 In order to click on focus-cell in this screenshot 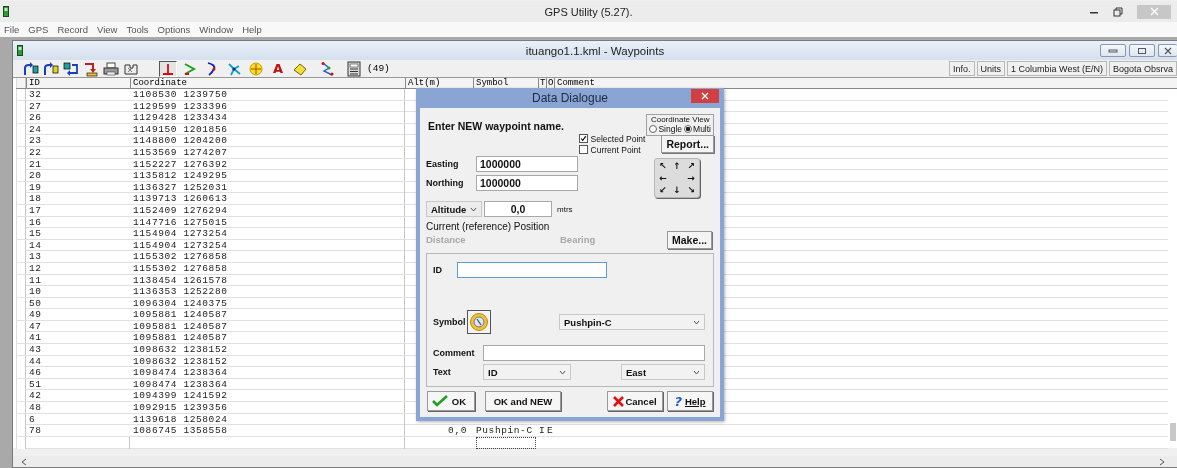, I will do `click(506, 442)`.